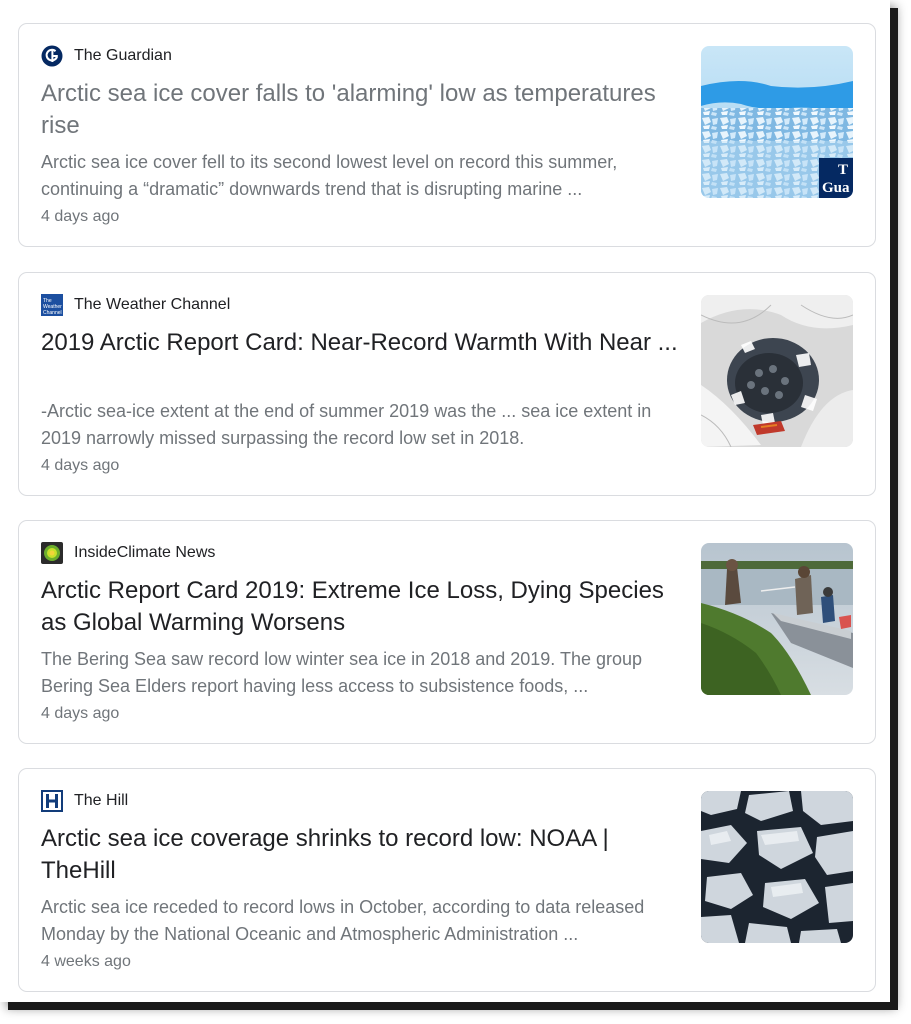  Describe the element at coordinates (123, 55) in the screenshot. I see `source-name: The Guardian` at that location.